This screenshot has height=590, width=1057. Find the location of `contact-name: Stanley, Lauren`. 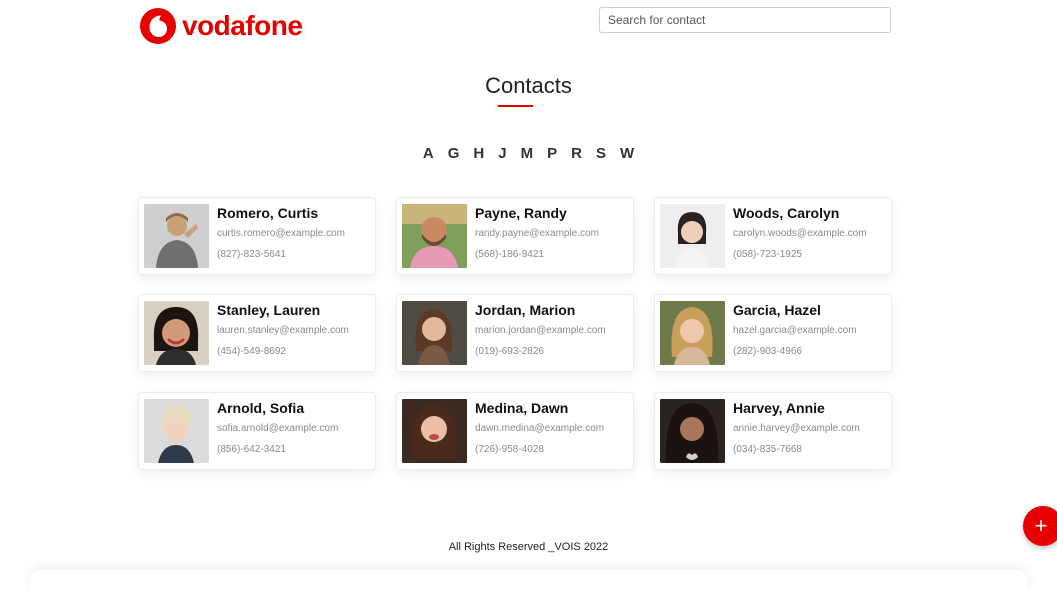

contact-name: Stanley, Lauren is located at coordinates (269, 310).